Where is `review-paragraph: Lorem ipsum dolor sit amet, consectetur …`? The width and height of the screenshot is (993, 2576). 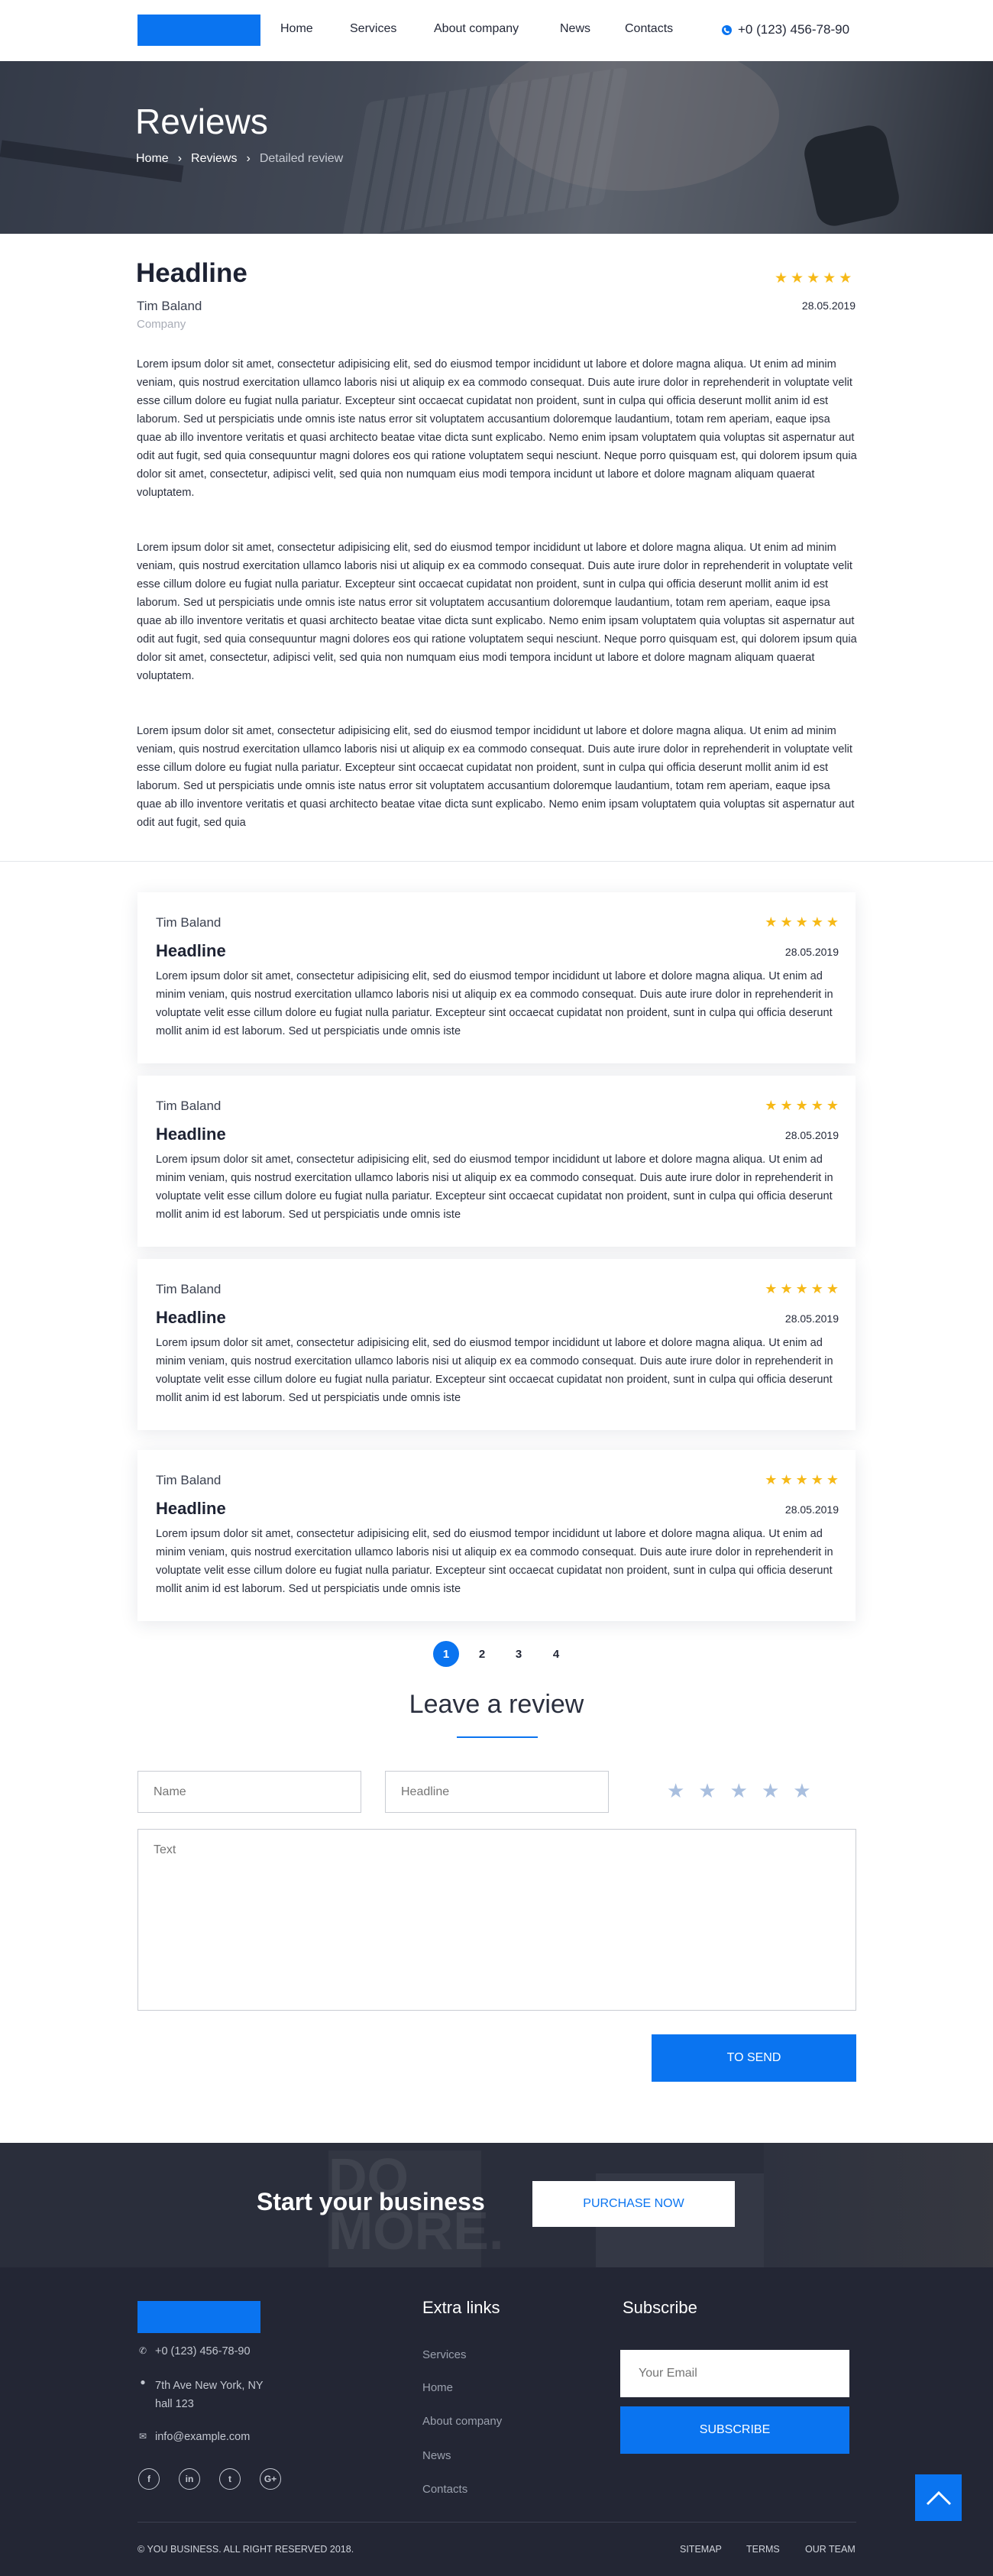 review-paragraph: Lorem ipsum dolor sit amet, consectetur … is located at coordinates (497, 612).